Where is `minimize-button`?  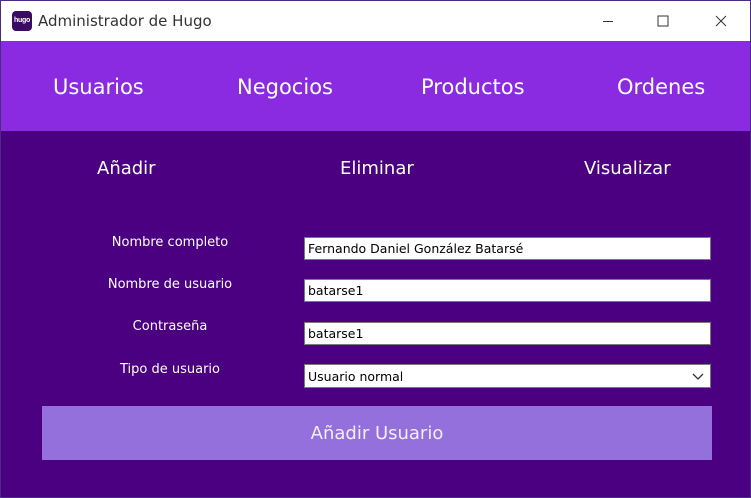 minimize-button is located at coordinates (608, 21).